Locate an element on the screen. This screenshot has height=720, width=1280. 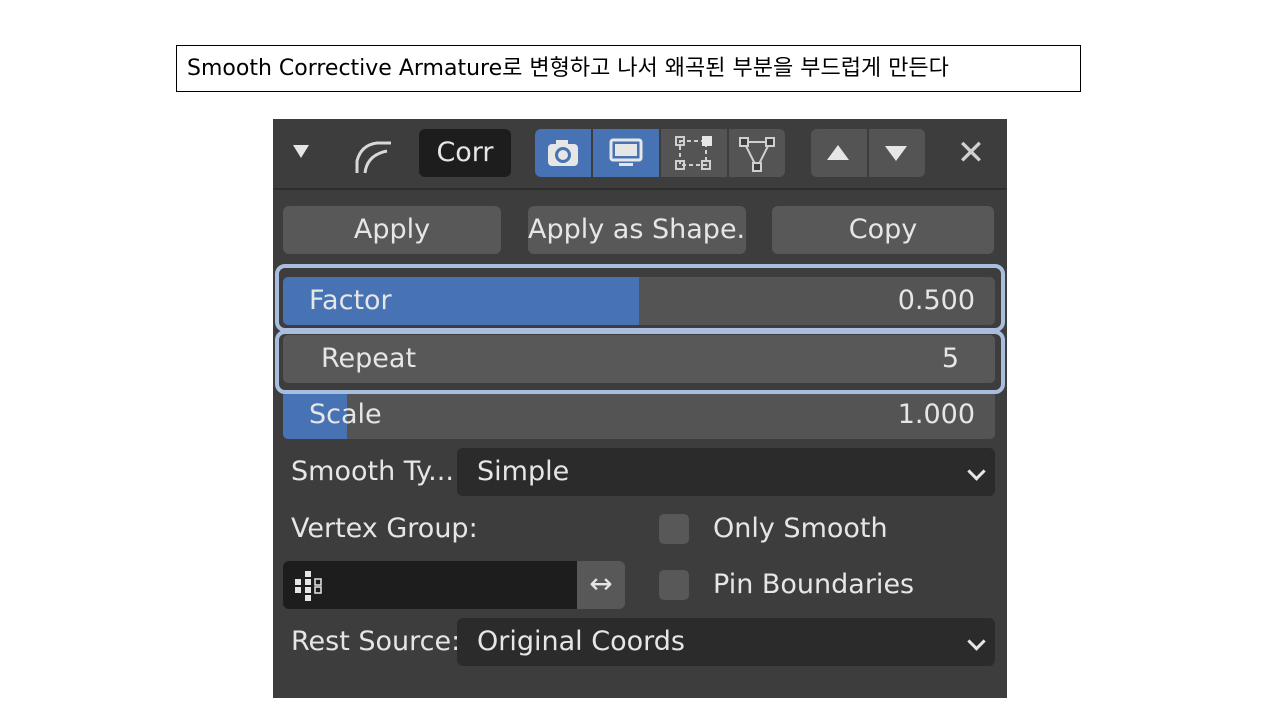
triangle-down-icon is located at coordinates (301, 151).